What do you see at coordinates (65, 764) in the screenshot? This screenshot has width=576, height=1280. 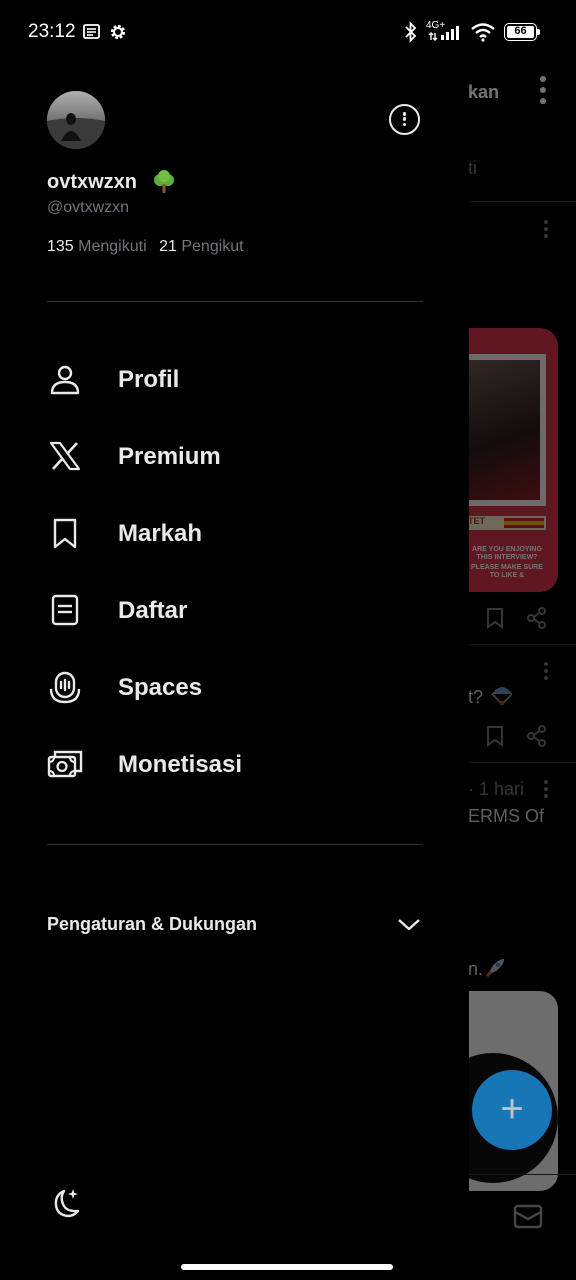 I see `money-icon` at bounding box center [65, 764].